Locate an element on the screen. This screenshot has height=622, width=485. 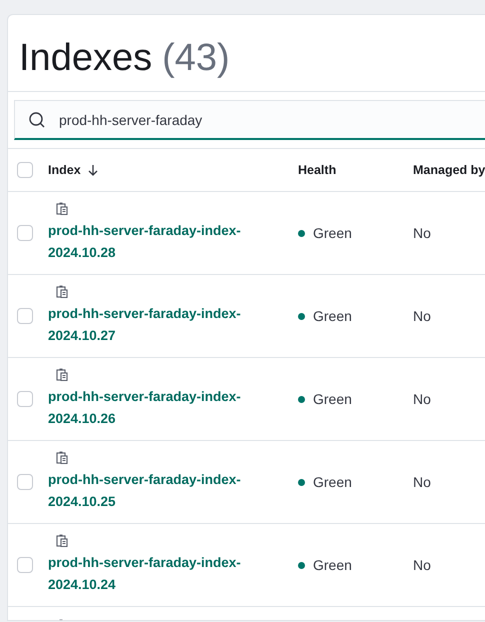
index-link: prod-hh-server-faraday-index-2024.10.25 is located at coordinates (158, 491).